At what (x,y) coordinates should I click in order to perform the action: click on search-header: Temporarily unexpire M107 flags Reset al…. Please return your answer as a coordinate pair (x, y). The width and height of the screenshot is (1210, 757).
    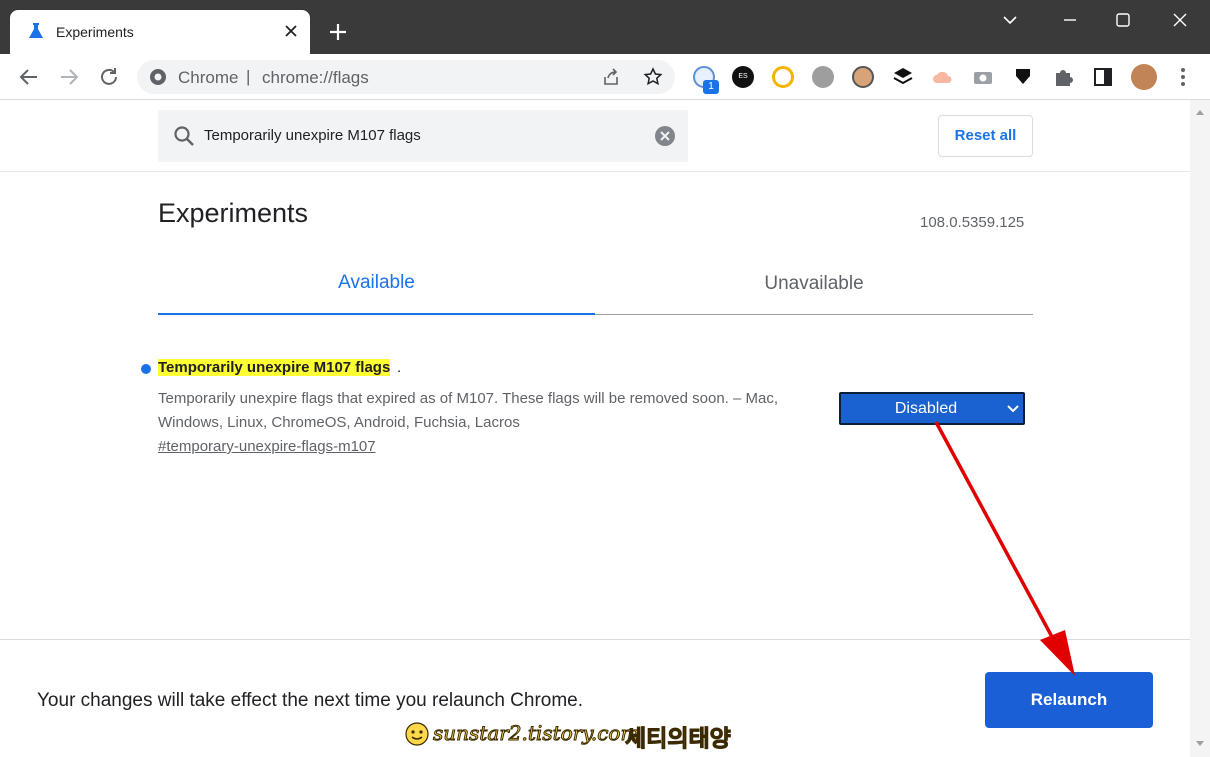
    Looking at the image, I should click on (595, 136).